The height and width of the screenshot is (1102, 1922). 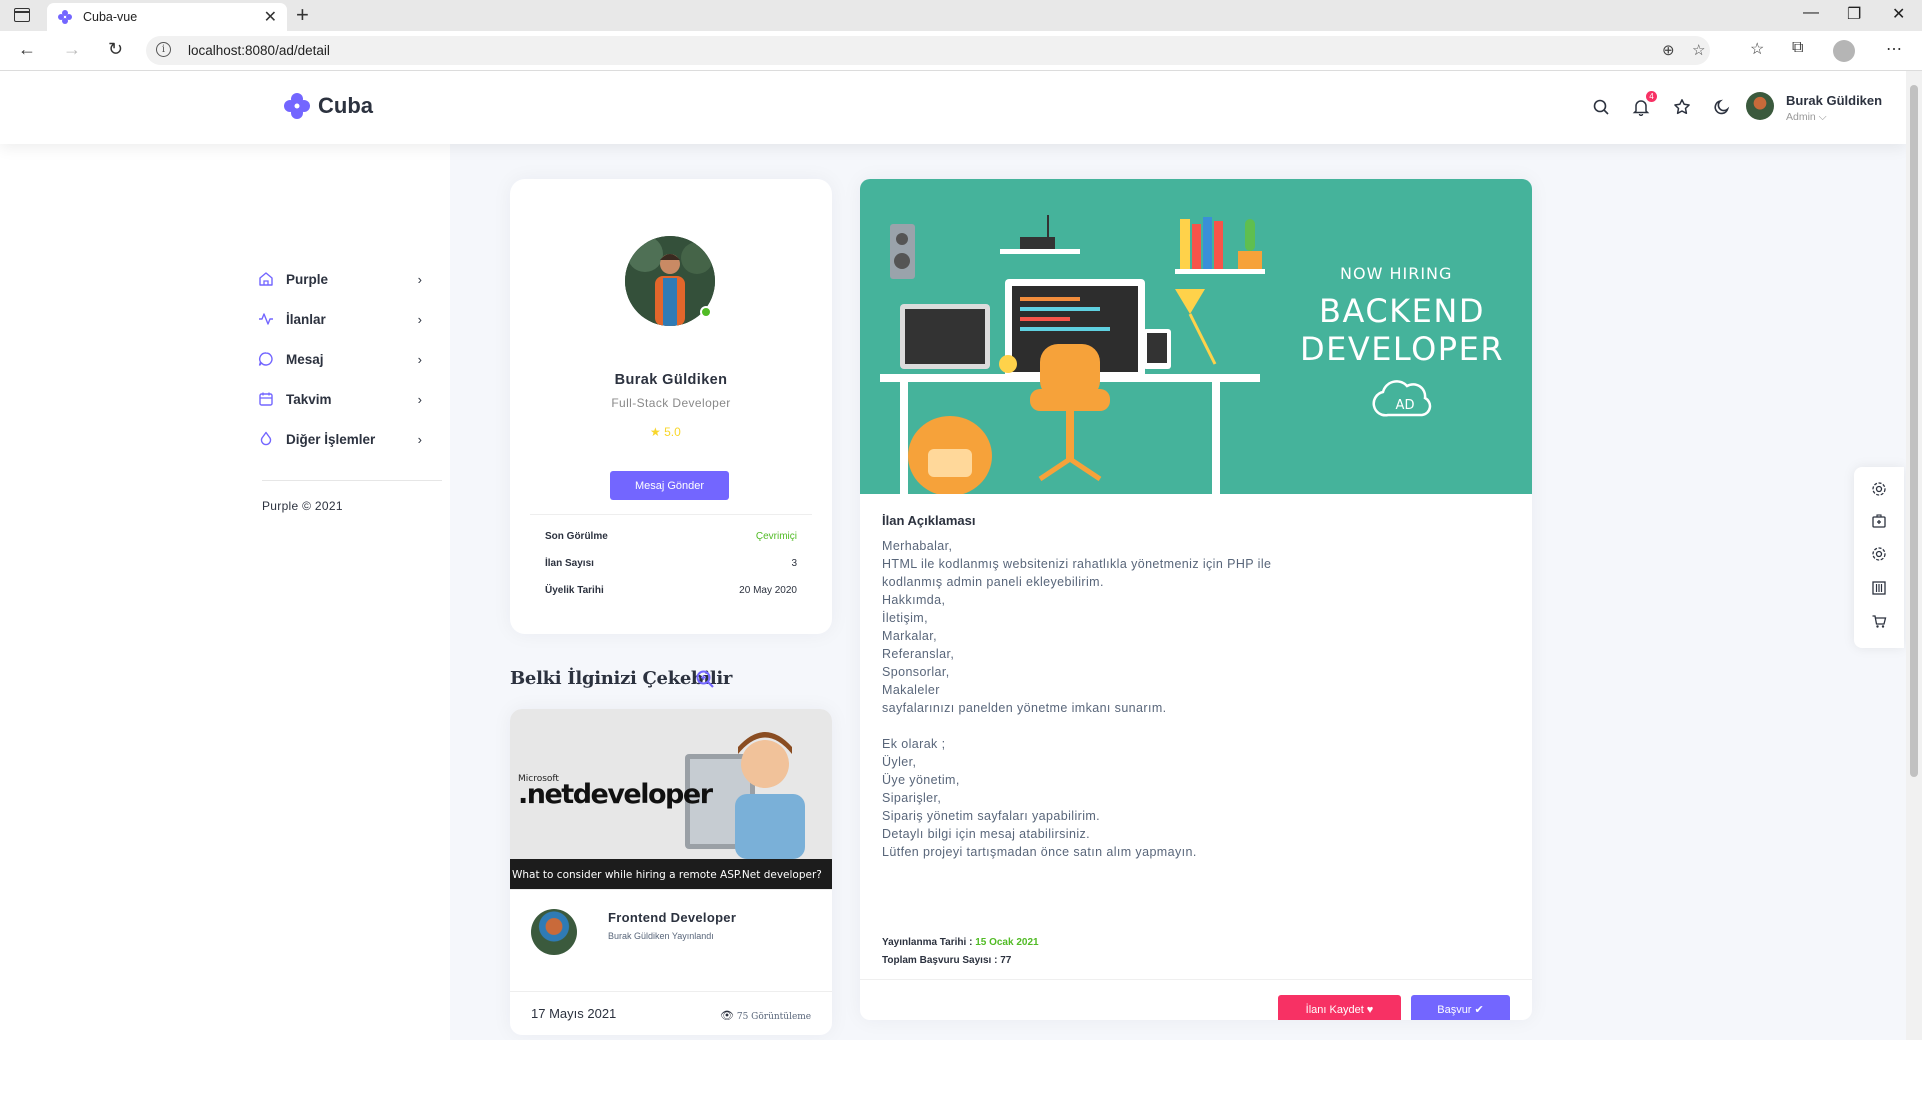 I want to click on gear-icon, so click(x=1879, y=554).